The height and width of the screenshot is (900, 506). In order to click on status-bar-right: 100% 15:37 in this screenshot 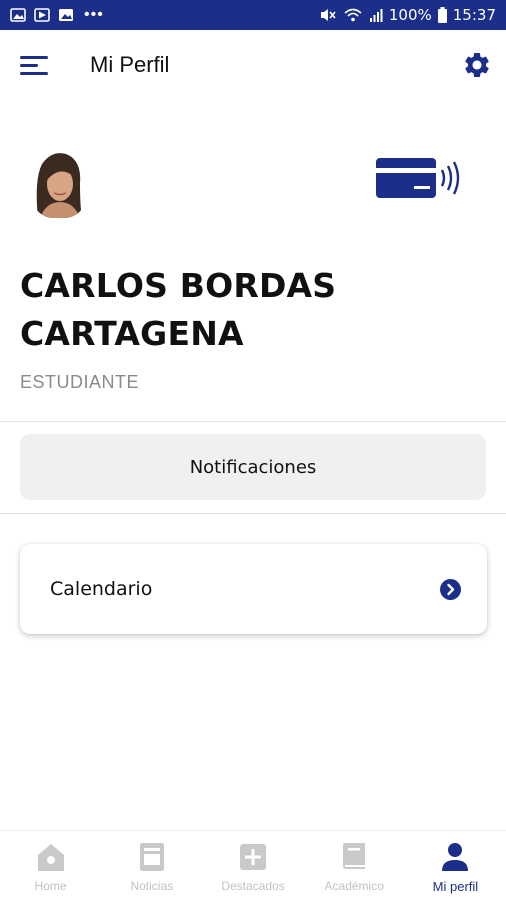, I will do `click(407, 15)`.